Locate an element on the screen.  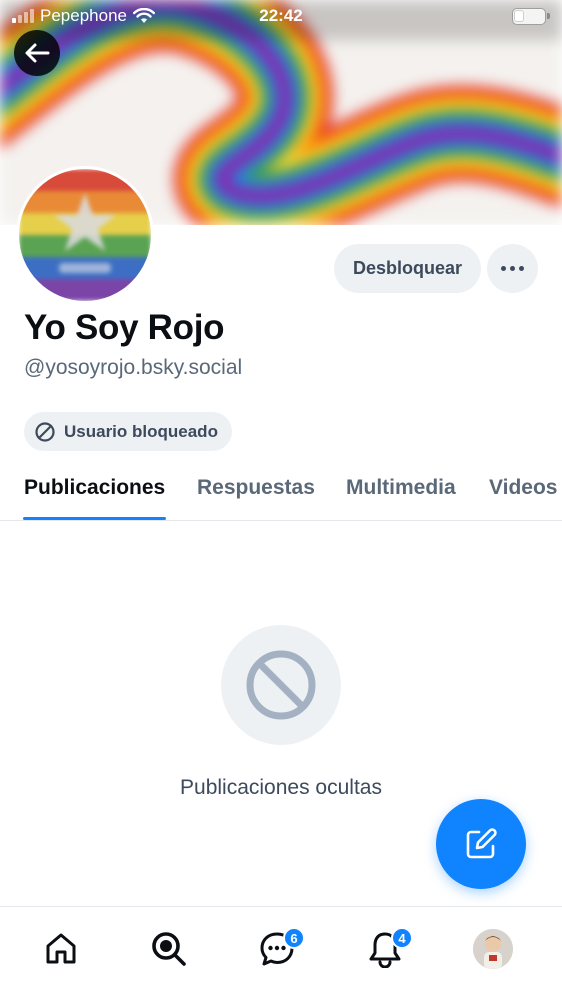
nav-search is located at coordinates (169, 949).